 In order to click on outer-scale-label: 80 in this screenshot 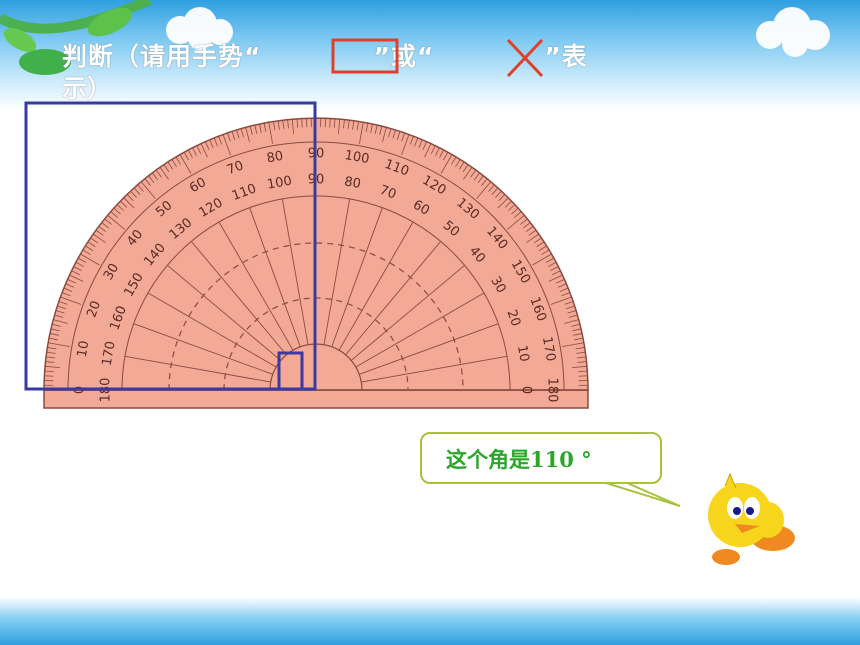, I will do `click(275, 158)`.